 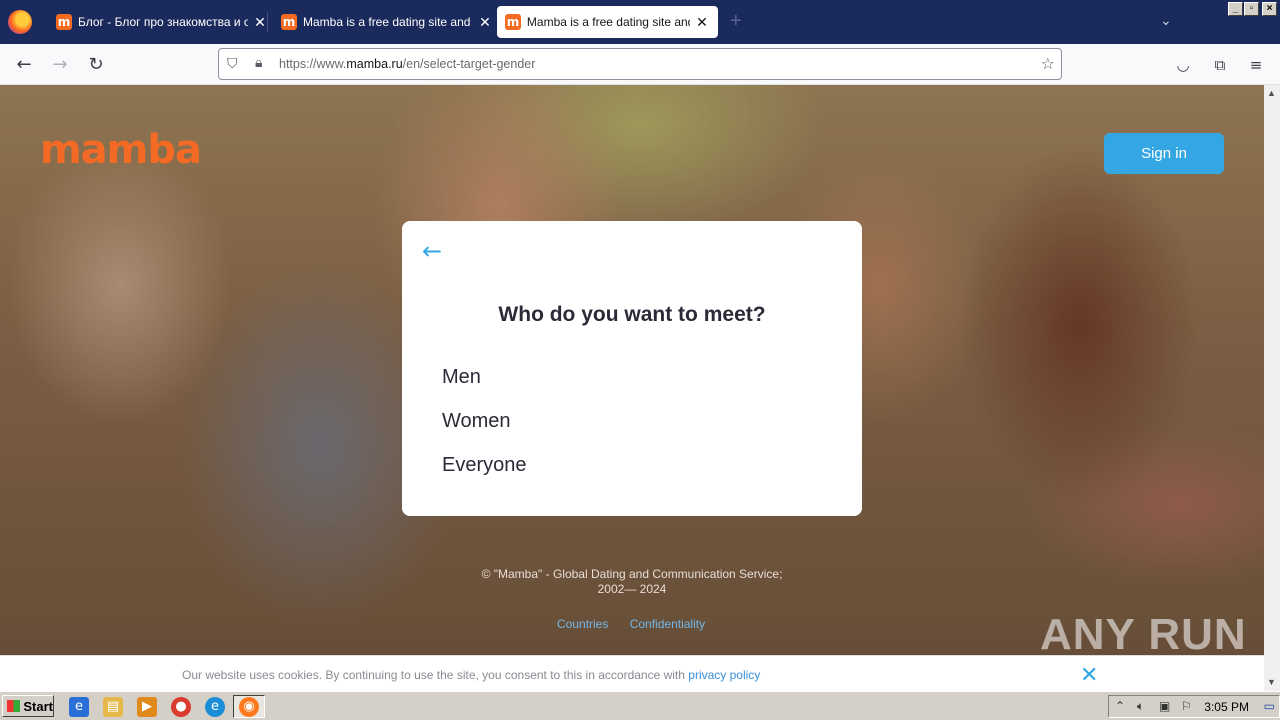 What do you see at coordinates (96, 65) in the screenshot?
I see `reload-icon: ↻` at bounding box center [96, 65].